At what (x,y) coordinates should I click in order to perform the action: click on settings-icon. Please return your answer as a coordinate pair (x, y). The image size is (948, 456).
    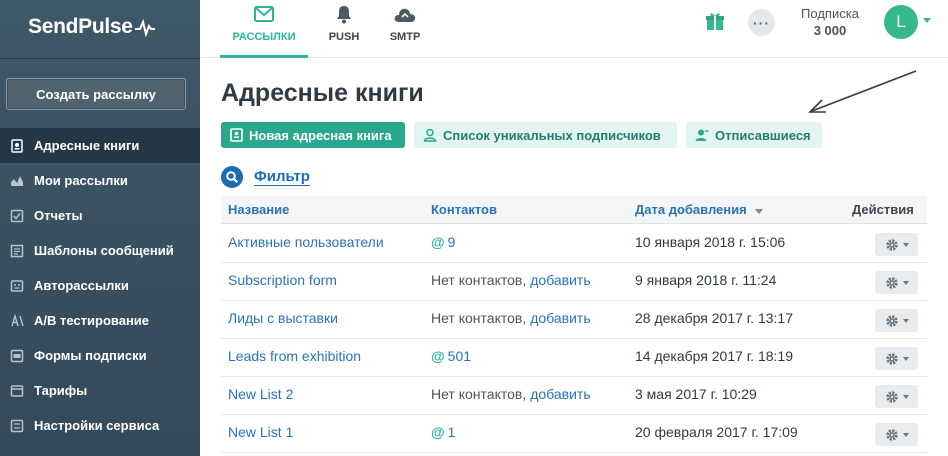
    Looking at the image, I should click on (17, 426).